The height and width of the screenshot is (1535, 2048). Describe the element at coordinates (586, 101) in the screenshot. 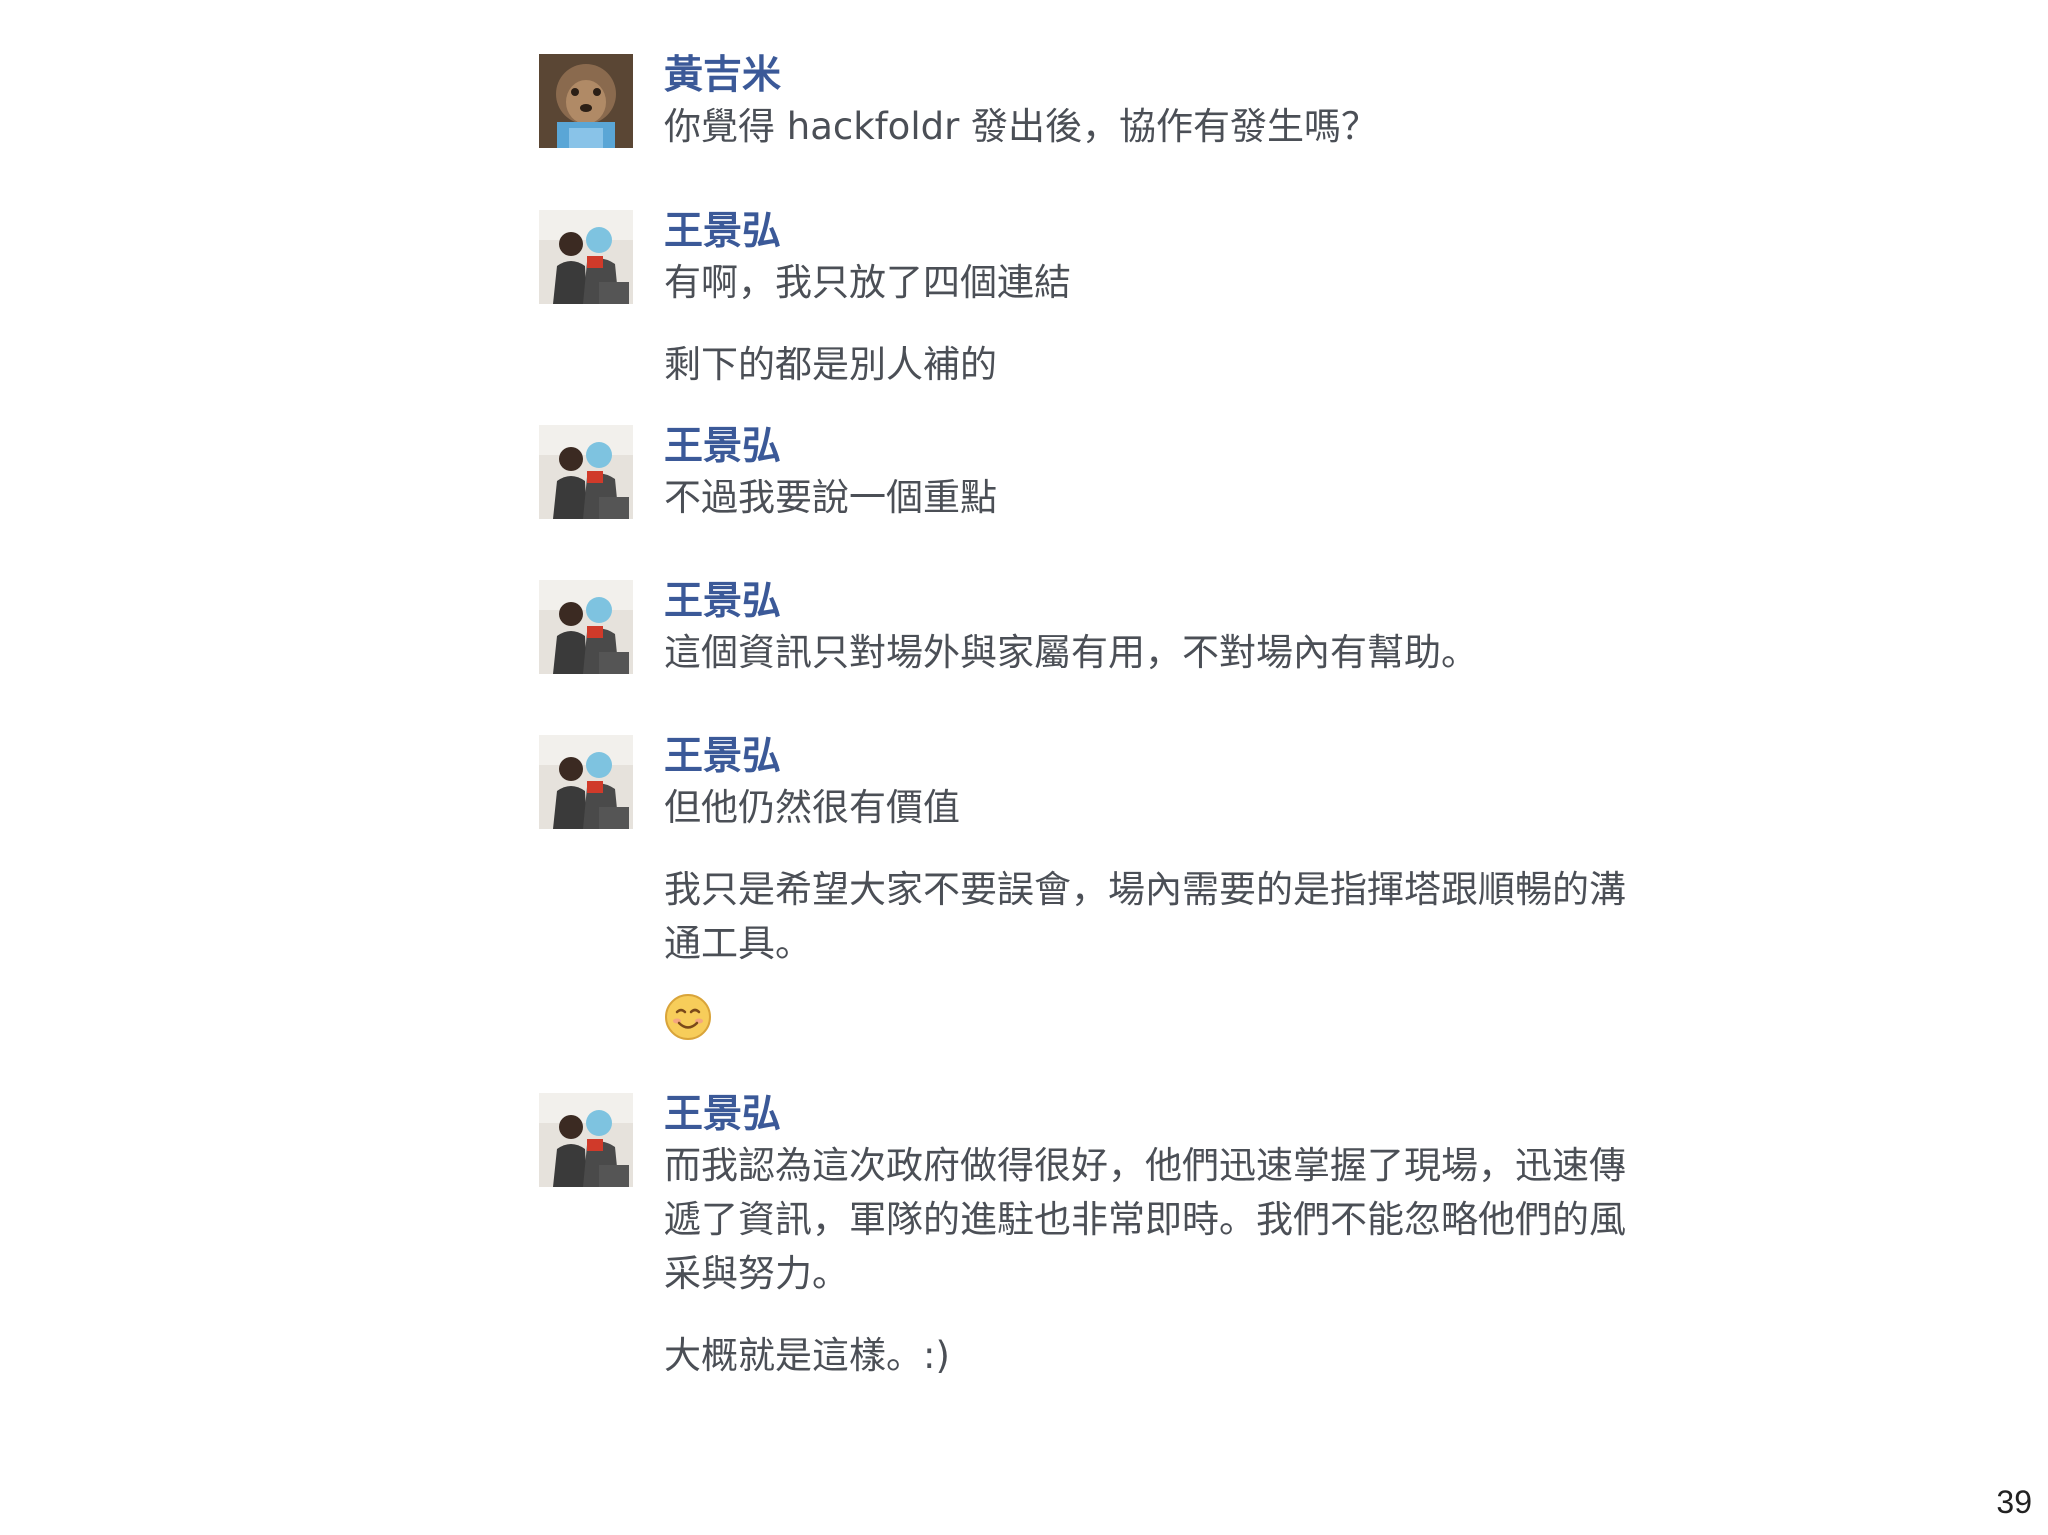

I see `avatar-dog-icon` at that location.